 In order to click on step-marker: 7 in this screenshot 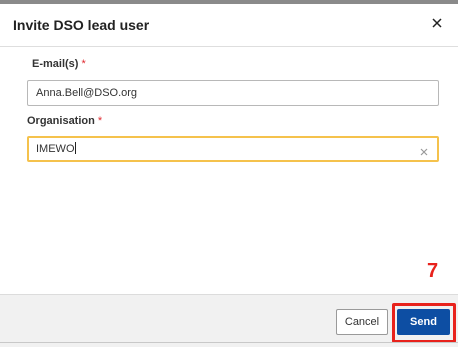, I will do `click(433, 271)`.